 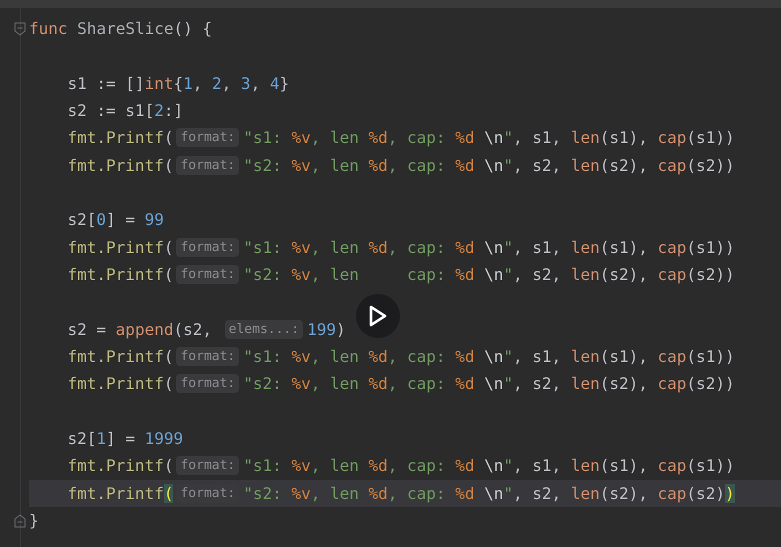 I want to click on code-text: s1 := []int{1, 2, 3, 4}, so click(x=179, y=83).